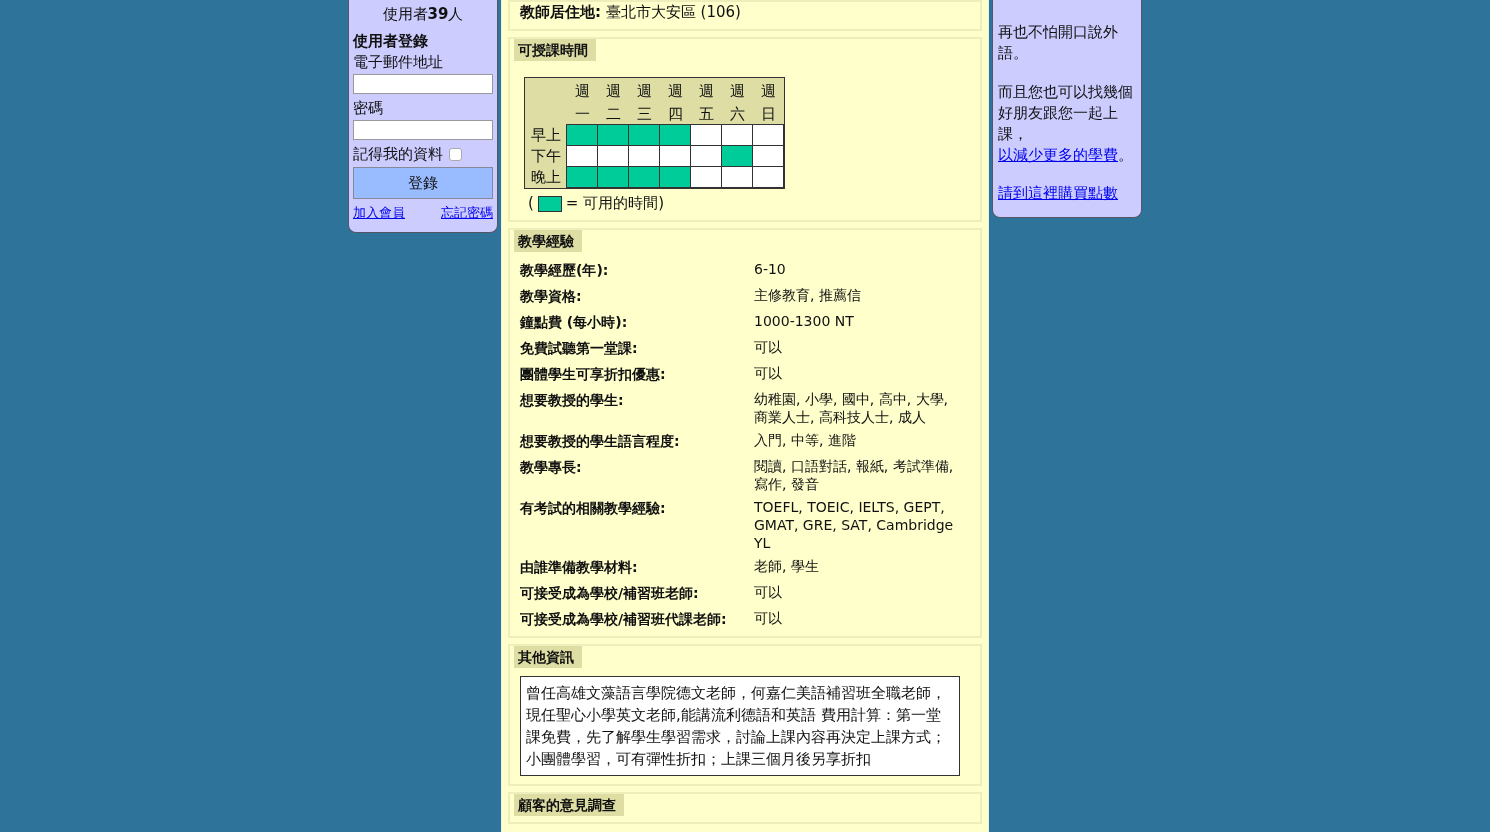 This screenshot has width=1490, height=832. Describe the element at coordinates (423, 84) in the screenshot. I see `email-field` at that location.